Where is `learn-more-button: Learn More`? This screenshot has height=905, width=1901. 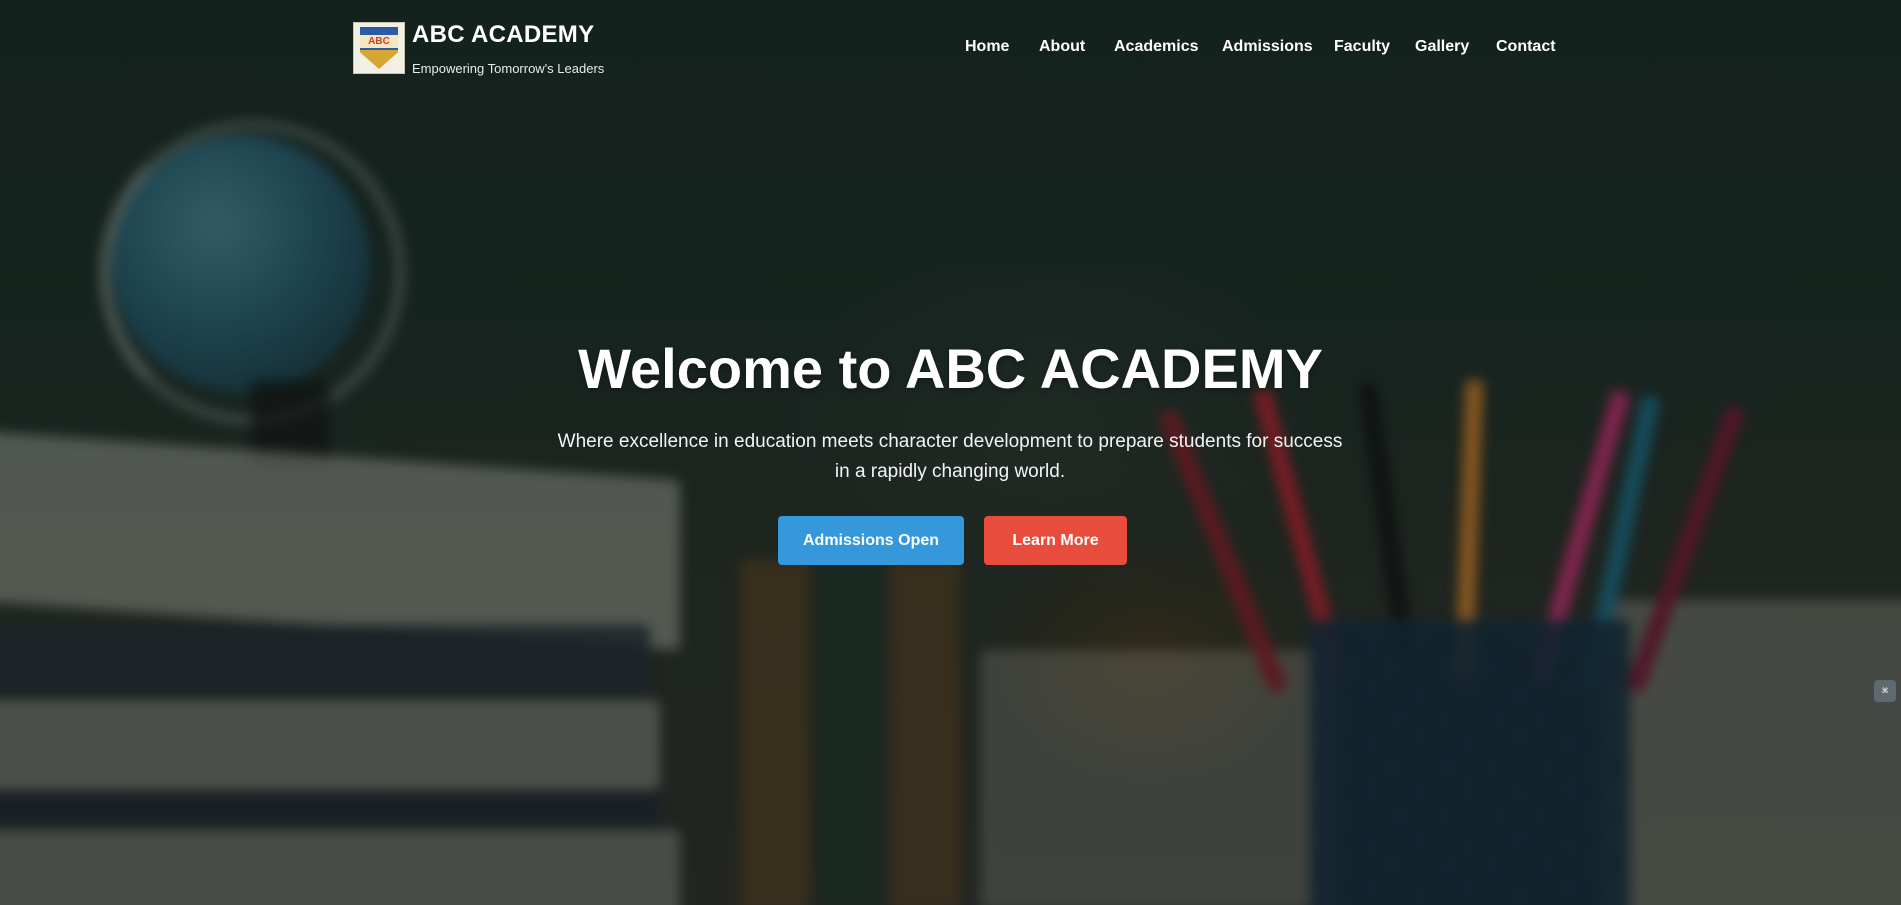
learn-more-button: Learn More is located at coordinates (1055, 540).